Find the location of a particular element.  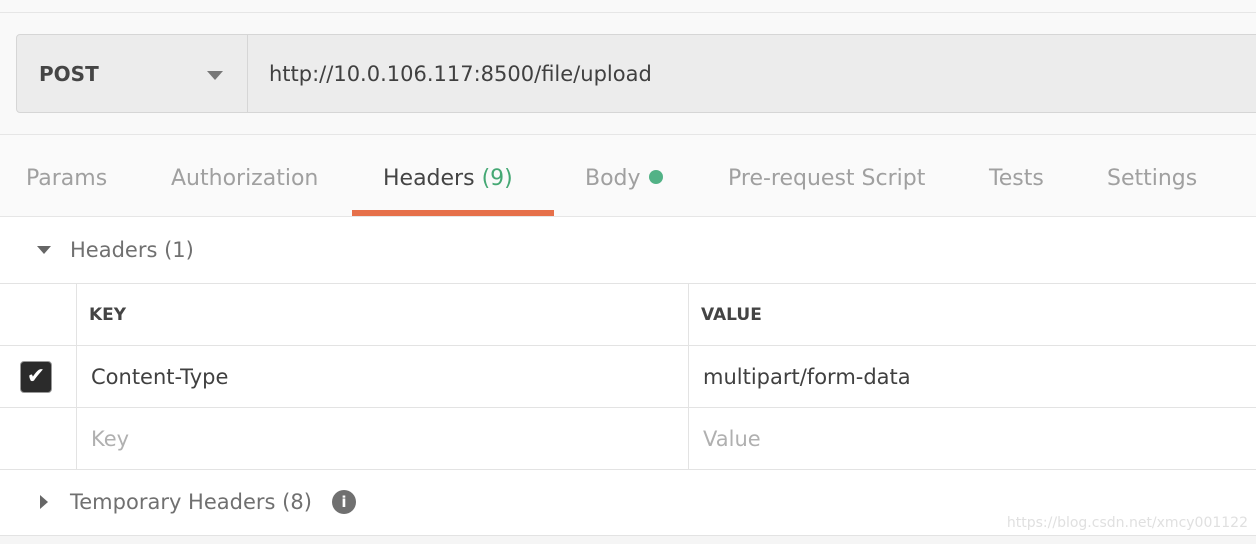

divider is located at coordinates (628, 12).